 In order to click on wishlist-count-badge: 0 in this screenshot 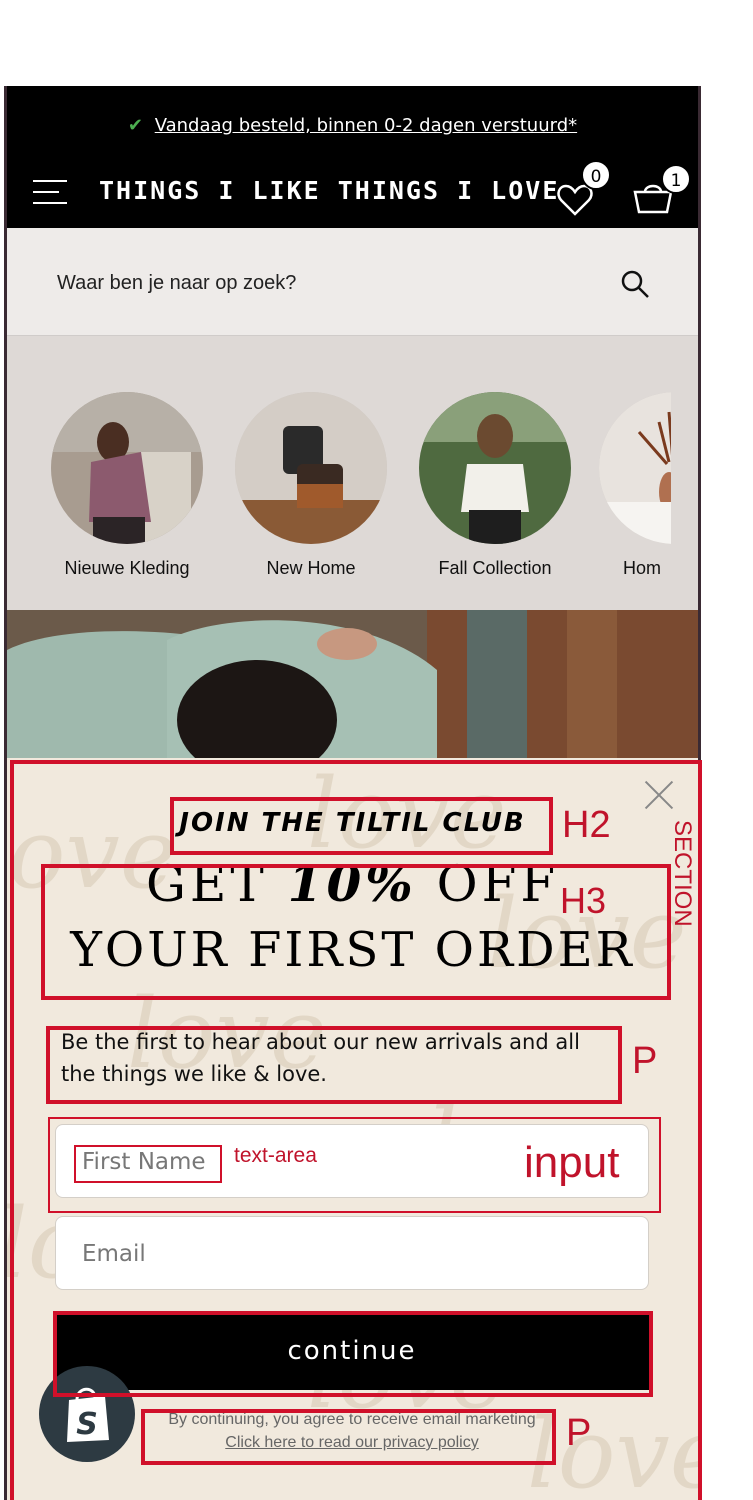, I will do `click(596, 175)`.